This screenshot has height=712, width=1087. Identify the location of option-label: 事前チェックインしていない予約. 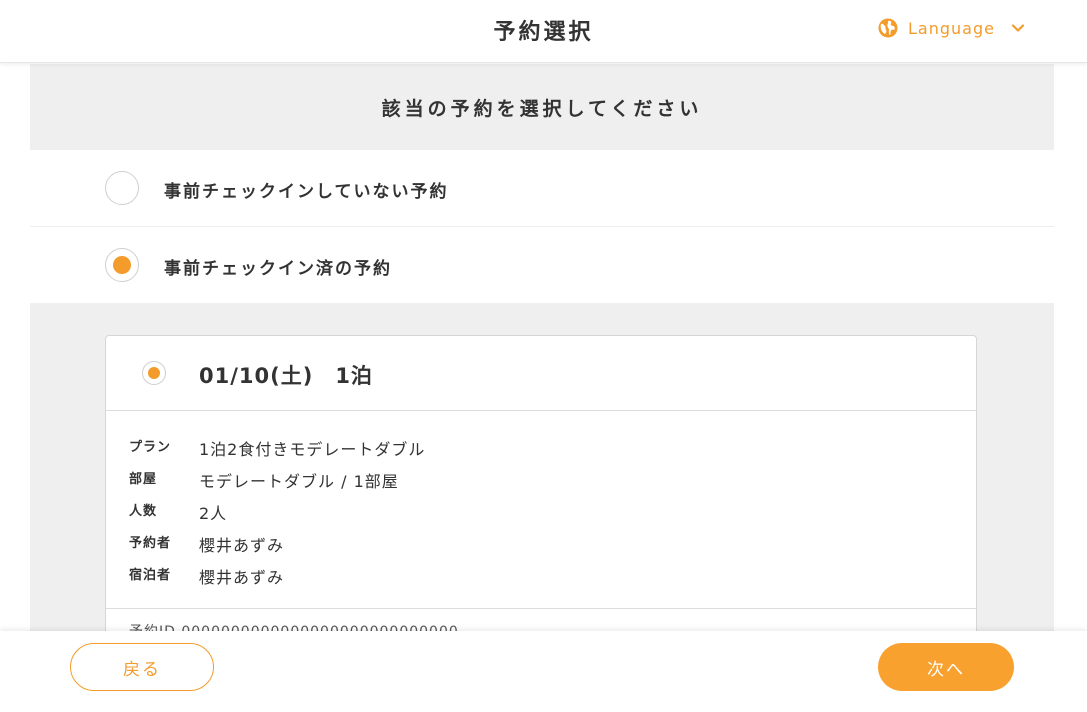
(306, 192).